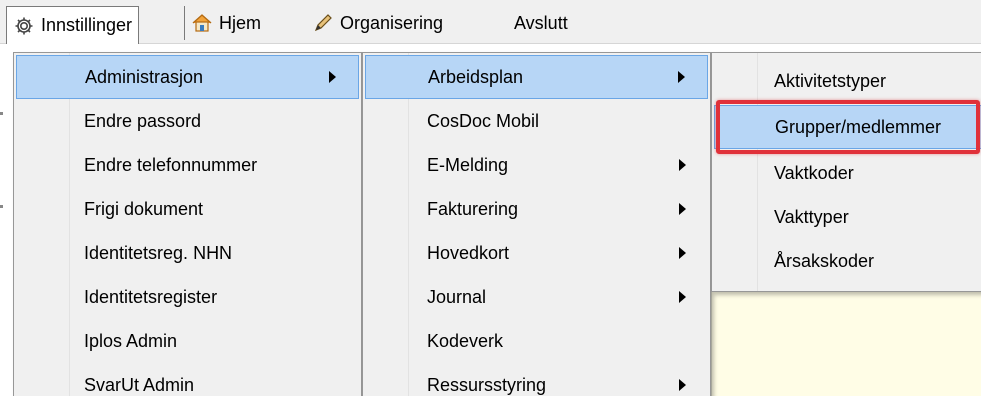  I want to click on menu-item-label: Arbeidsplan, so click(476, 76).